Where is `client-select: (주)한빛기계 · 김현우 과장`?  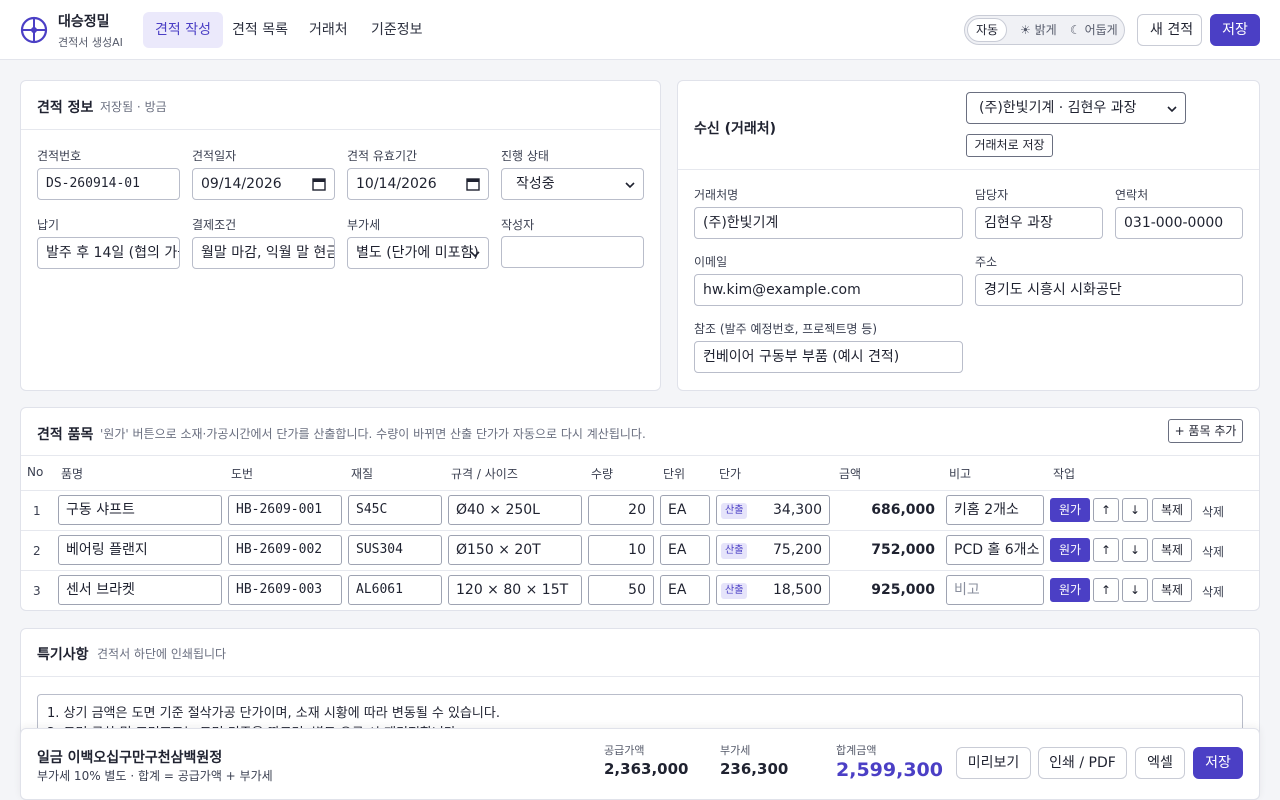
client-select: (주)한빛기계 · 김현우 과장 is located at coordinates (1076, 108).